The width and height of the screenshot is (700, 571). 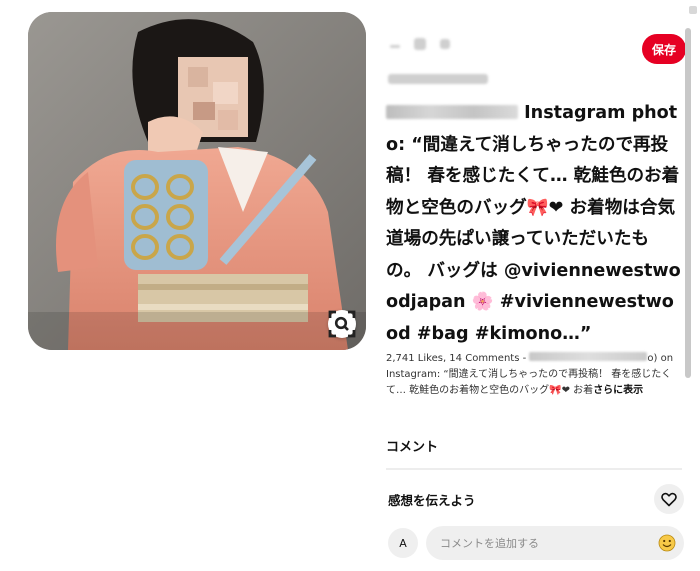 I want to click on action-bar: 保存, so click(x=536, y=48).